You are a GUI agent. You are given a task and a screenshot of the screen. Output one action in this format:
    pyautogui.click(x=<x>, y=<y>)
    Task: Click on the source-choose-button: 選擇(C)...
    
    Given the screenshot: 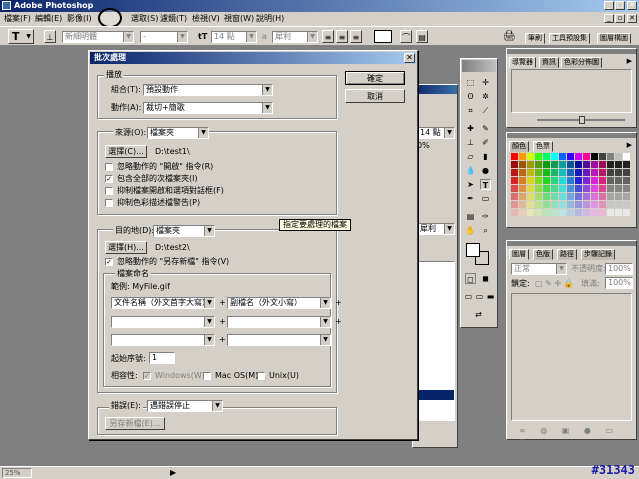 What is the action you would take?
    pyautogui.click(x=126, y=151)
    